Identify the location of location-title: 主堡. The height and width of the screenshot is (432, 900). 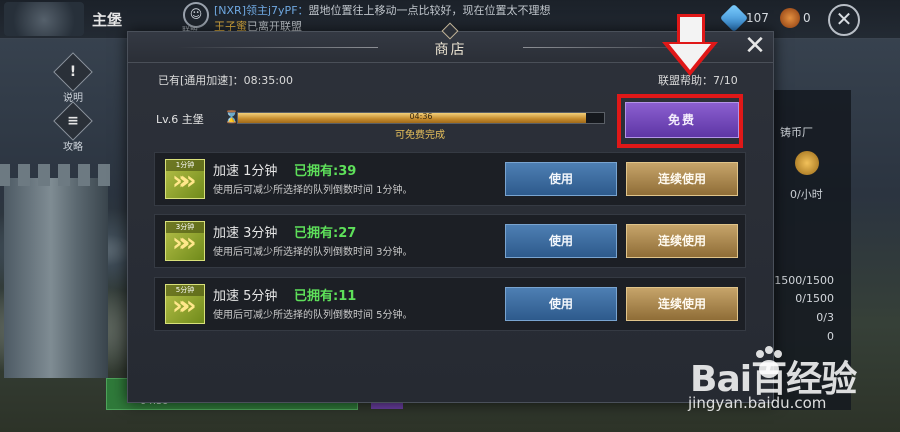
(107, 20).